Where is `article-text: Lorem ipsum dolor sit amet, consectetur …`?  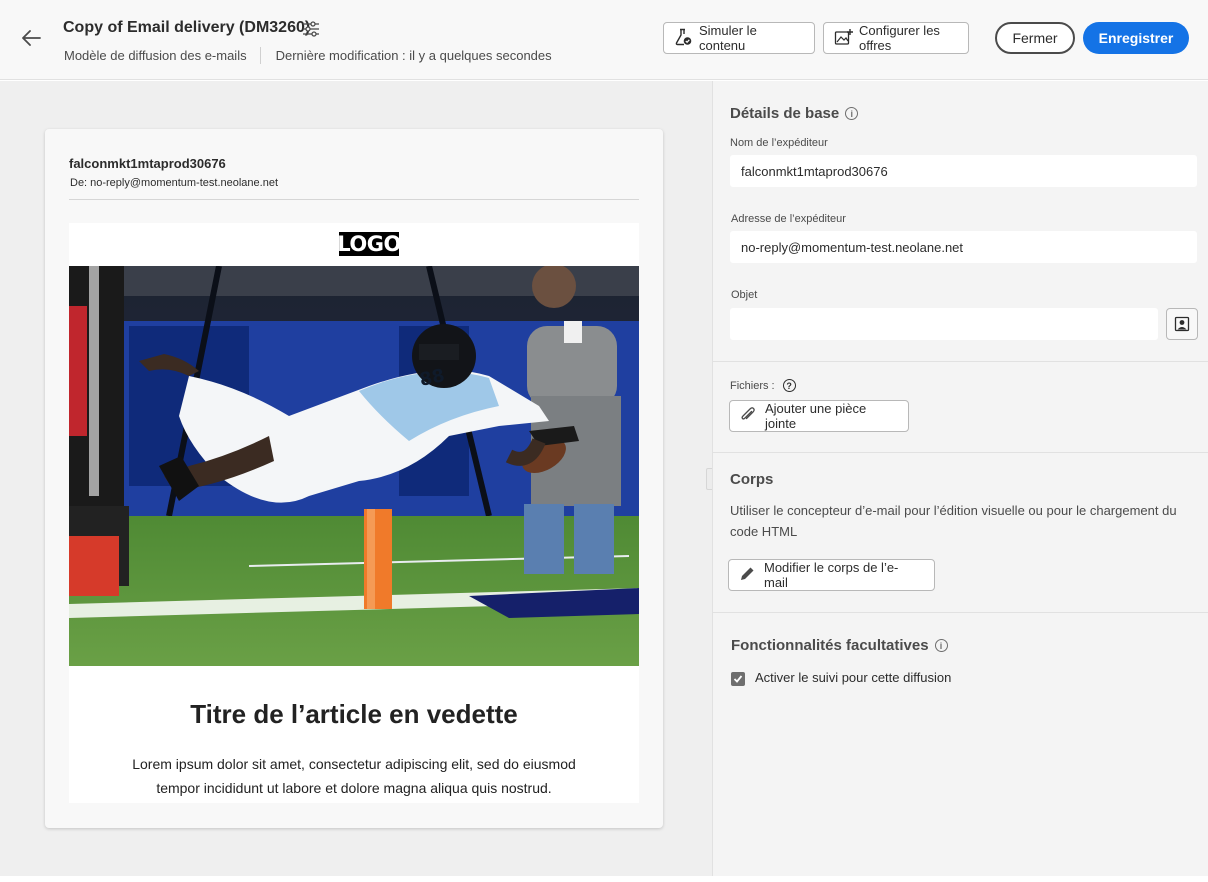
article-text: Lorem ipsum dolor sit amet, consectetur … is located at coordinates (354, 776).